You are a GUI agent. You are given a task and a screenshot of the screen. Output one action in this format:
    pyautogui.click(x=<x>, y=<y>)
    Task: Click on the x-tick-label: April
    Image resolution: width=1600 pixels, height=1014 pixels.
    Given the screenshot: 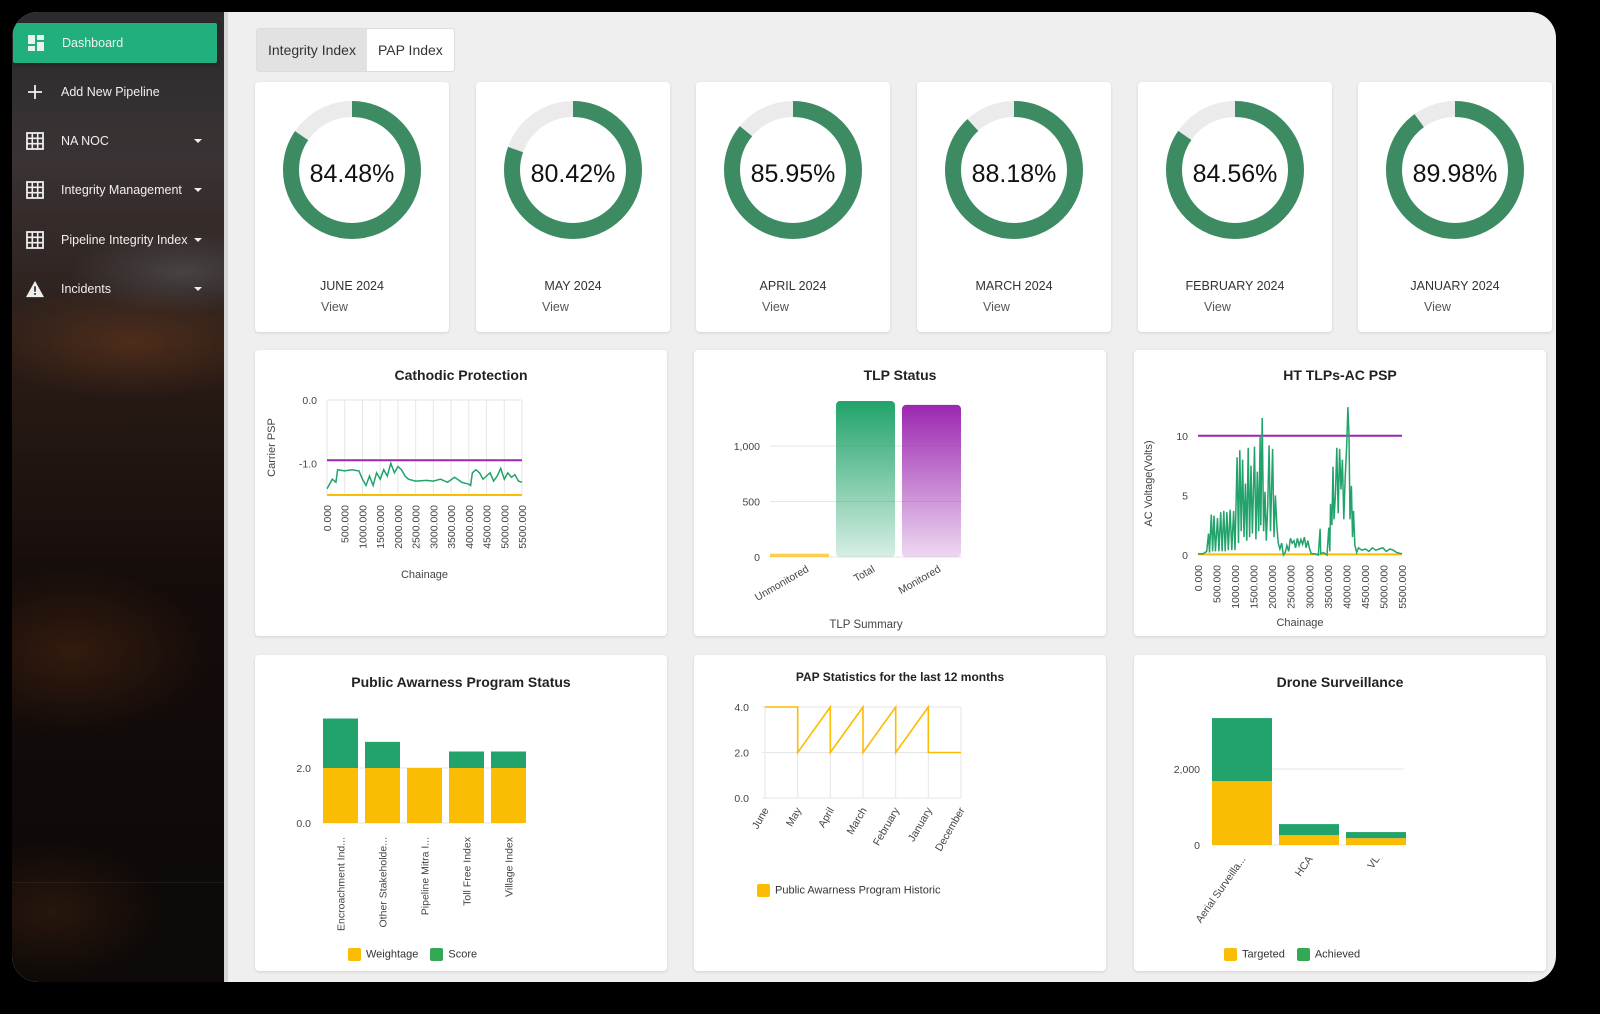 What is the action you would take?
    pyautogui.click(x=826, y=818)
    